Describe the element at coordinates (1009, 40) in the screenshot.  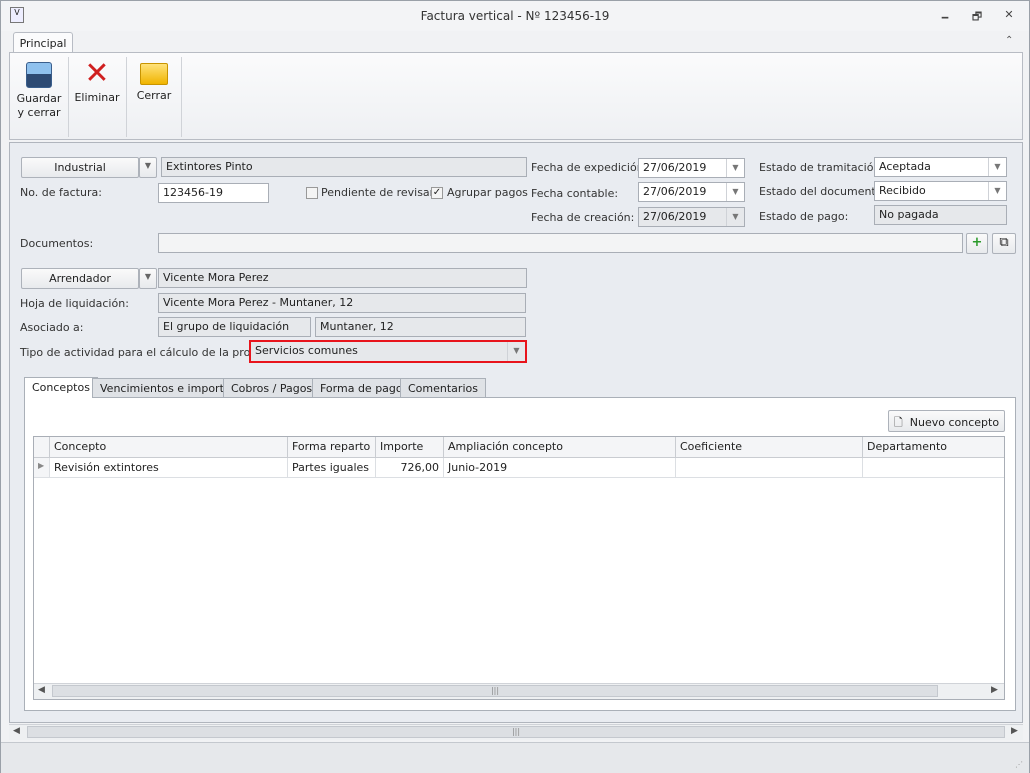
I see `ribbon-collapse-button: ⌃` at that location.